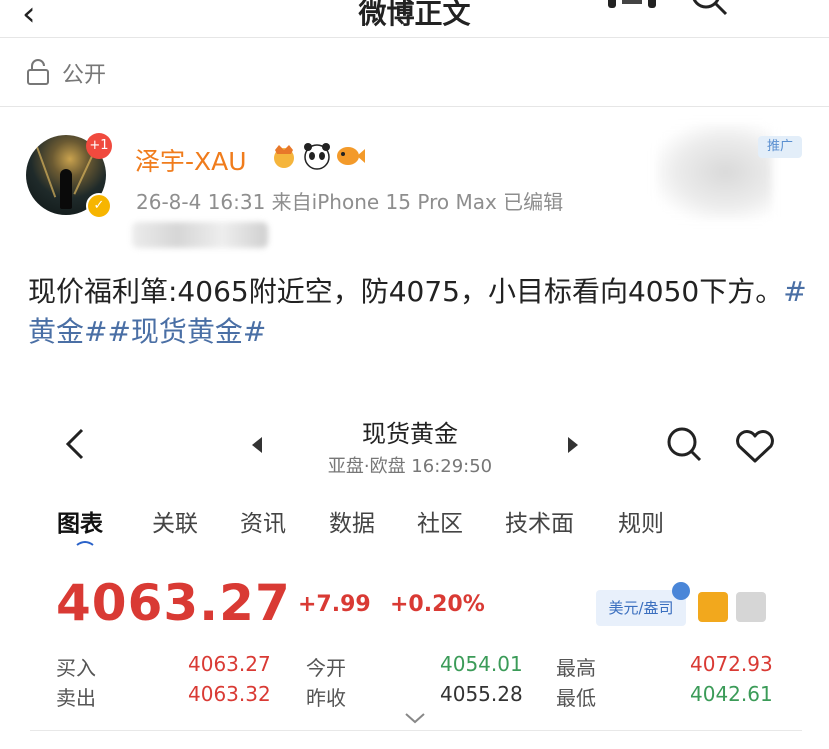 The height and width of the screenshot is (749, 829). What do you see at coordinates (257, 445) in the screenshot?
I see `prev-arrow-icon` at bounding box center [257, 445].